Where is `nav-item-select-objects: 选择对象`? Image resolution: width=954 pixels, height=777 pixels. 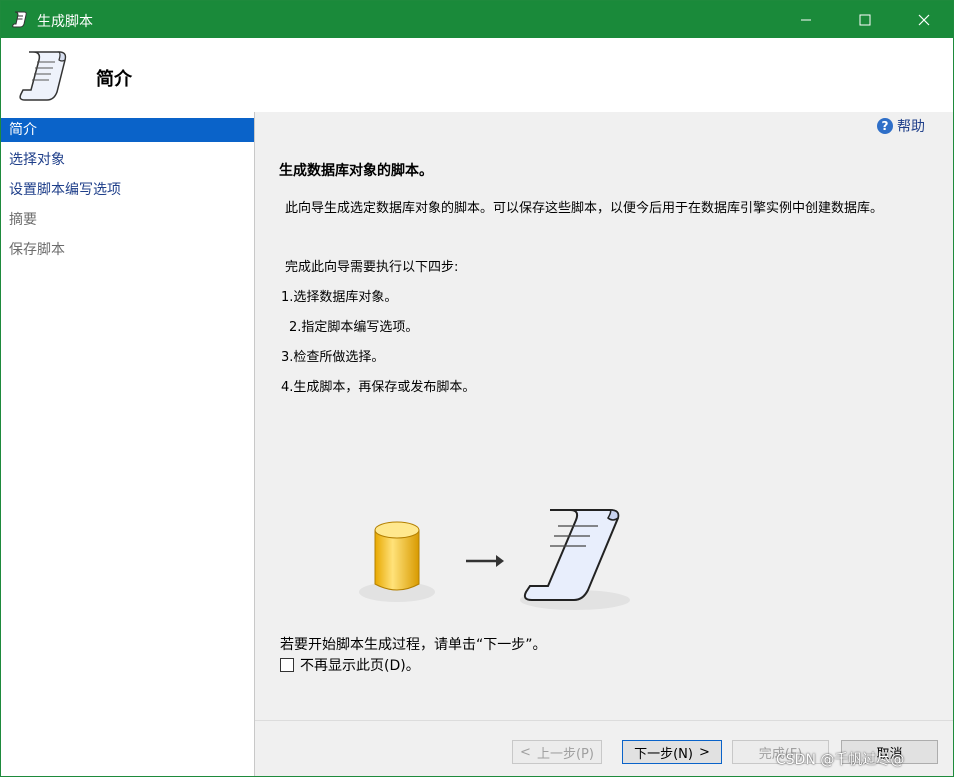 nav-item-select-objects: 选择对象 is located at coordinates (127, 160).